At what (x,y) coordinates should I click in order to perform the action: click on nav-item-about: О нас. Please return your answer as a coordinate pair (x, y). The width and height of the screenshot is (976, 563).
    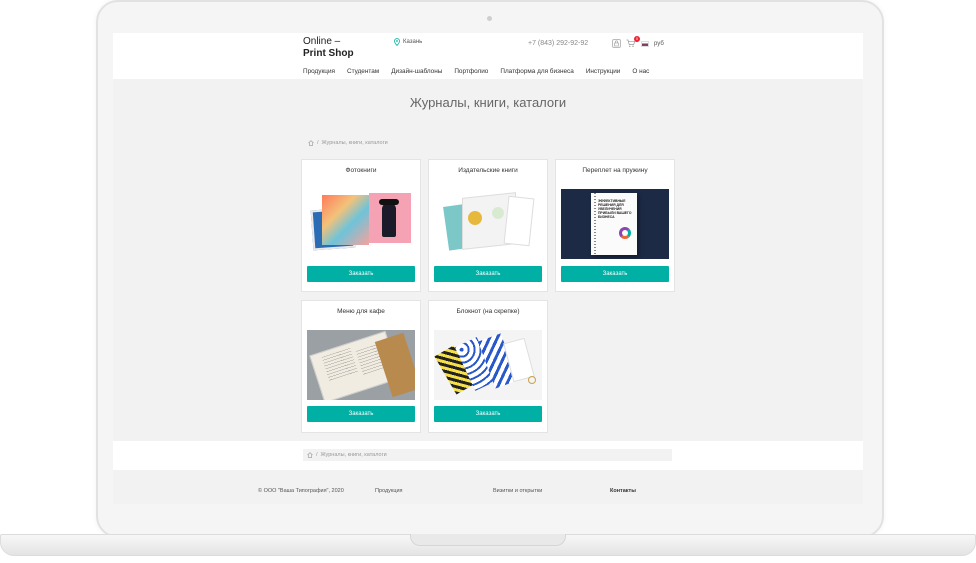
    Looking at the image, I should click on (640, 71).